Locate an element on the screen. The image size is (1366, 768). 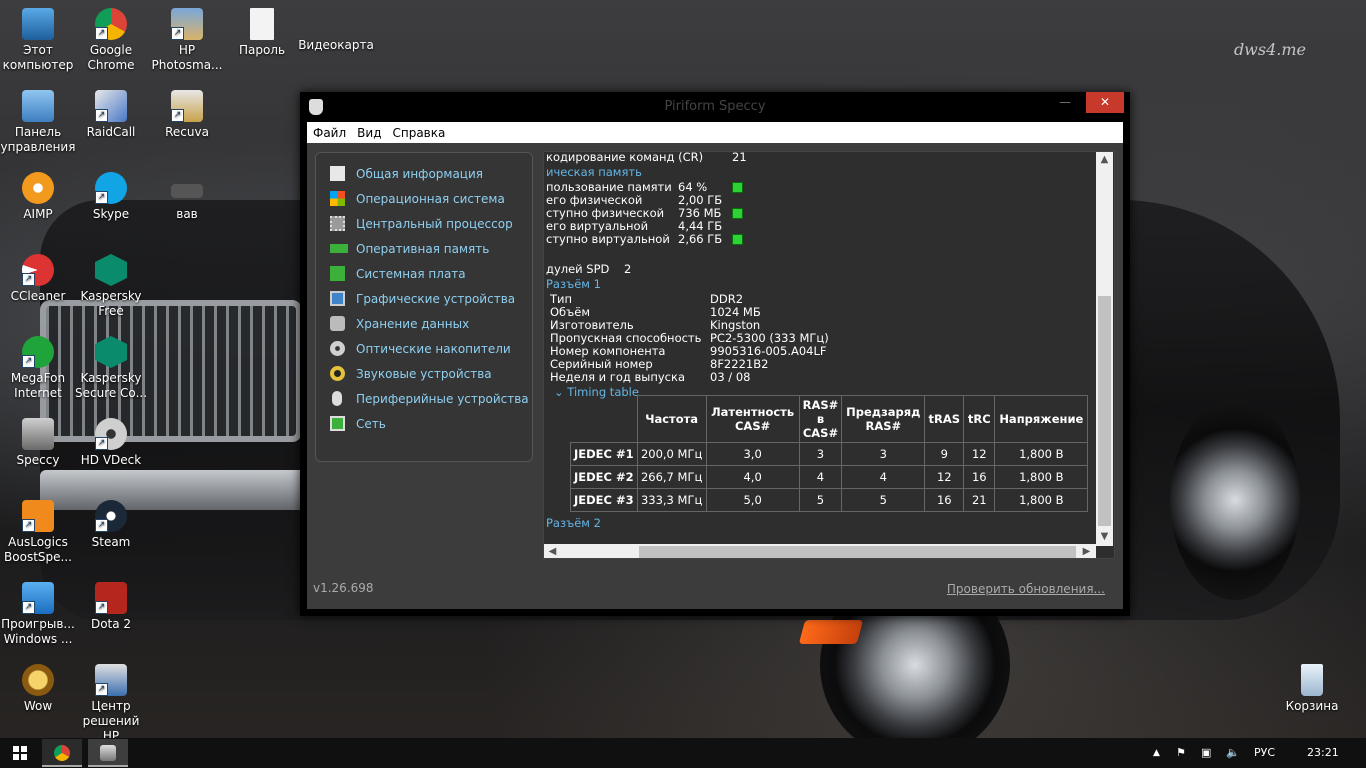
scroll-left-icon: ◀ is located at coordinates (552, 551).